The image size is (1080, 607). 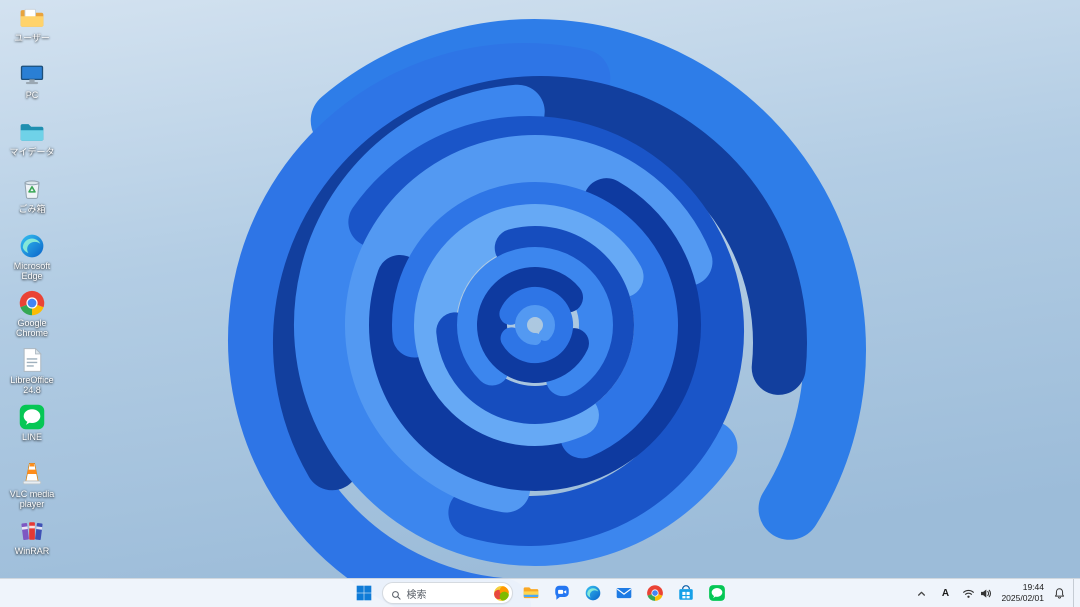 I want to click on file-explorer-icon, so click(x=531, y=593).